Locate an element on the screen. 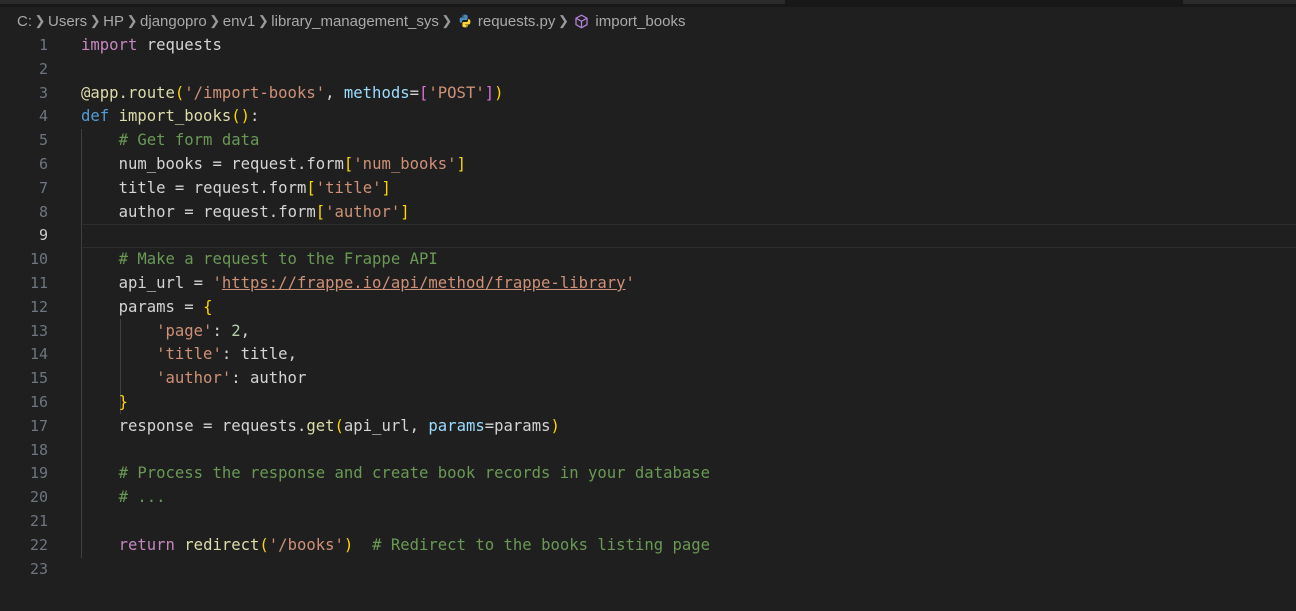  line-number: 12 is located at coordinates (38, 306).